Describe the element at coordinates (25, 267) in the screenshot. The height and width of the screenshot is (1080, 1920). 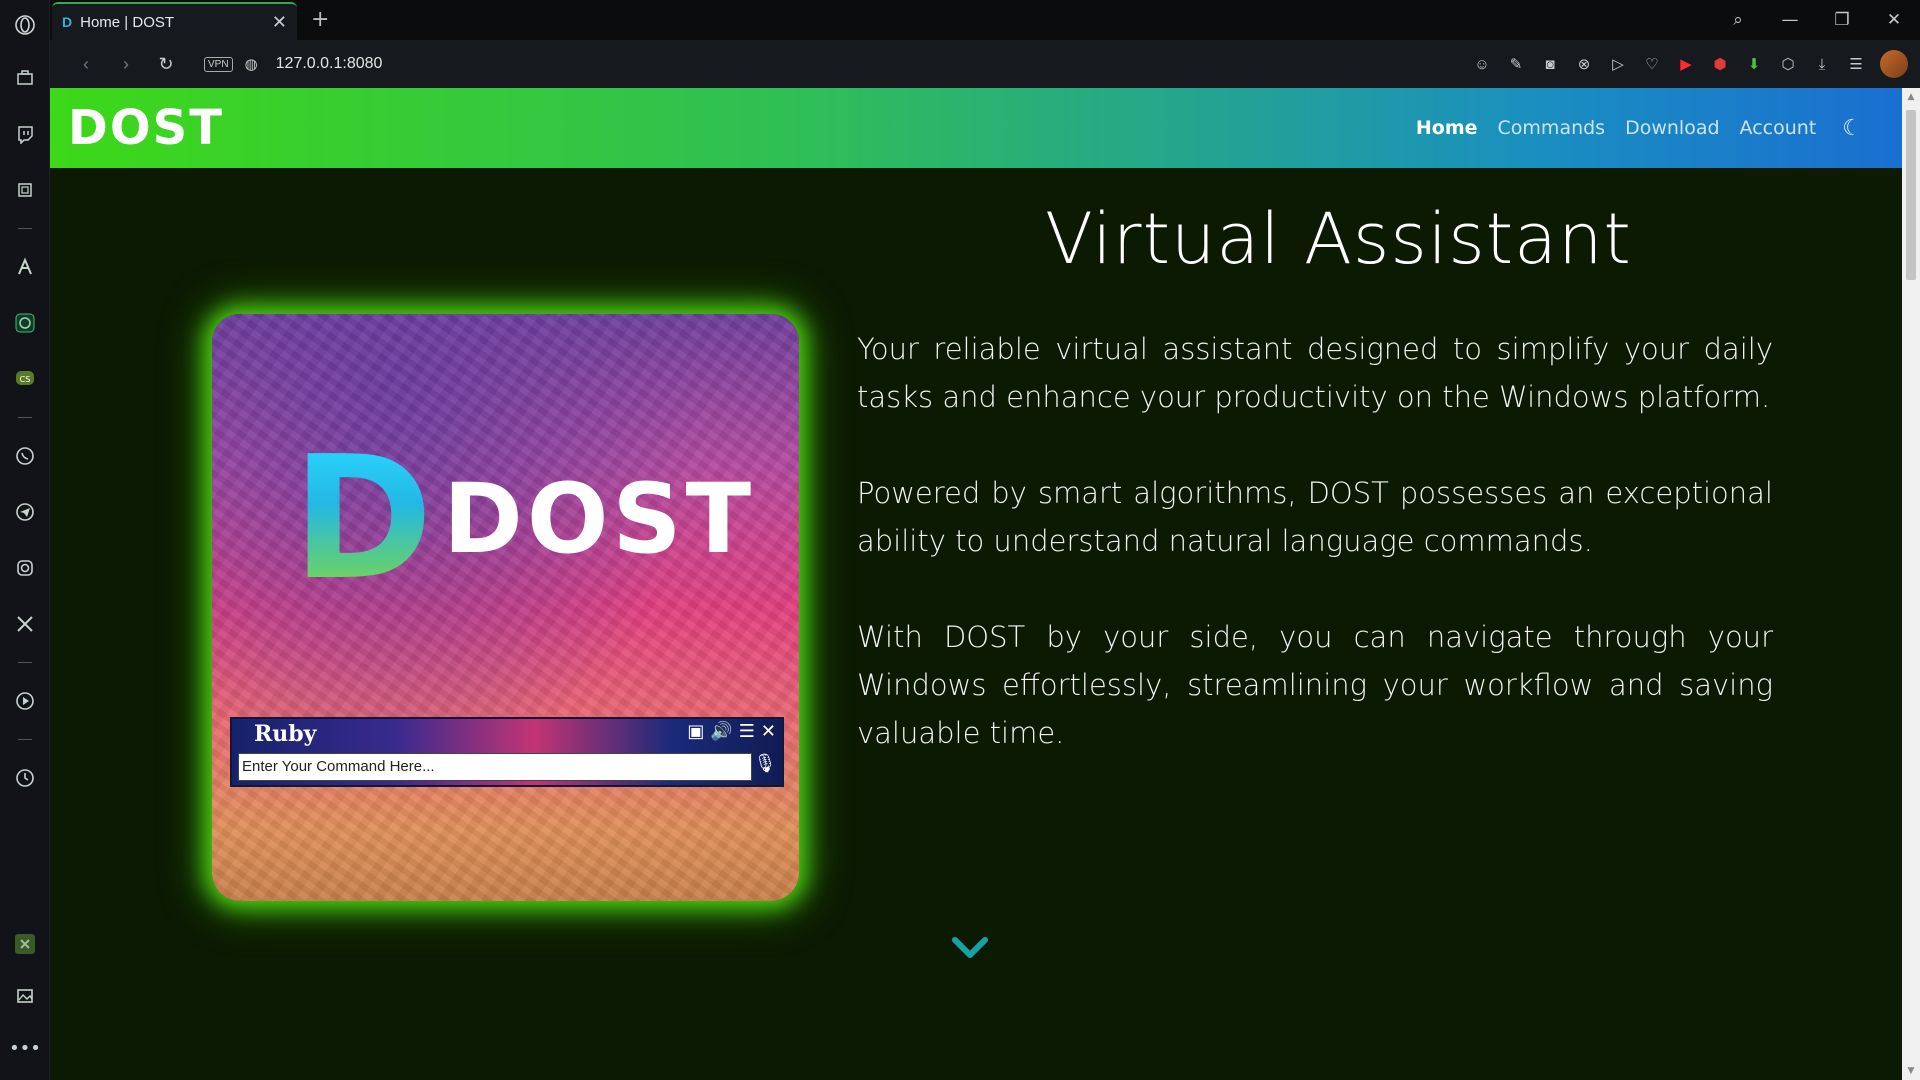
I see `aria-icon` at that location.